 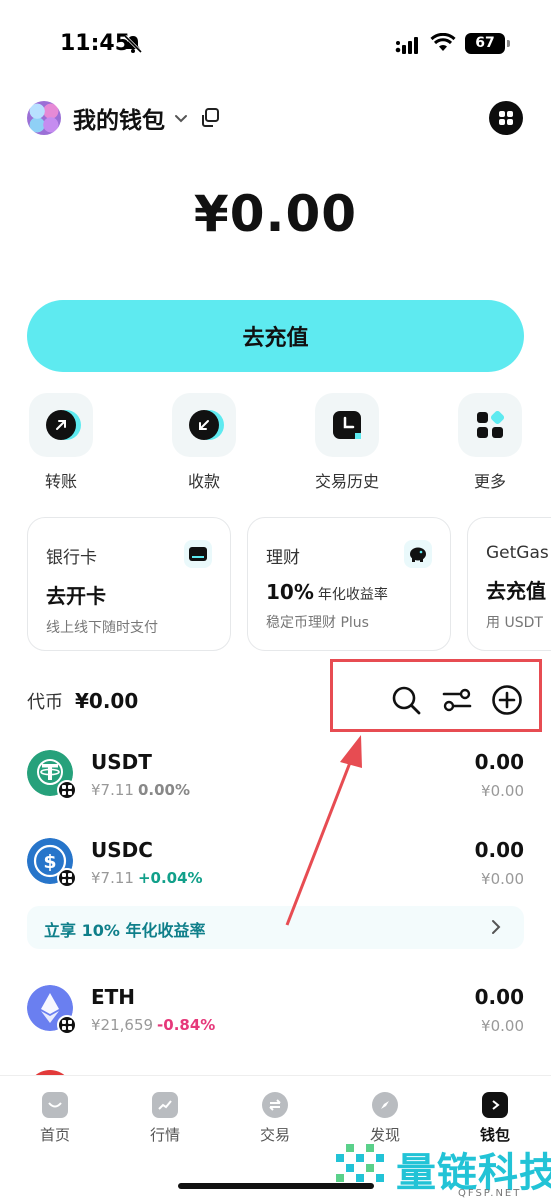 I want to click on search-icon, so click(x=406, y=700).